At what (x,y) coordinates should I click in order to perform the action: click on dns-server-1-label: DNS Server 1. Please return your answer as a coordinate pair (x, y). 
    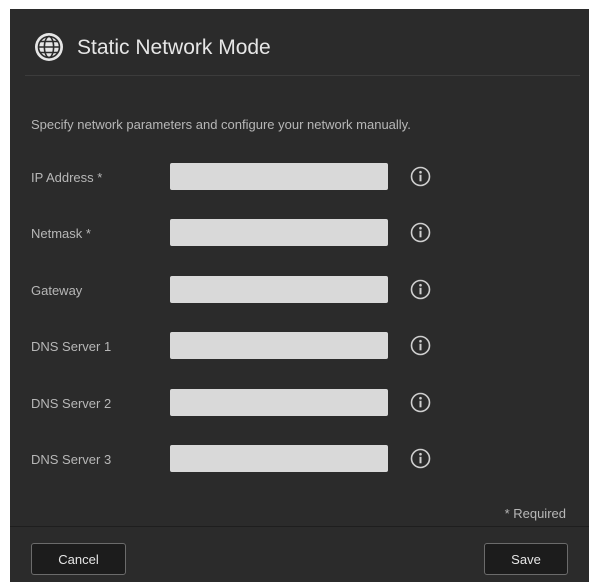
    Looking at the image, I should click on (71, 346).